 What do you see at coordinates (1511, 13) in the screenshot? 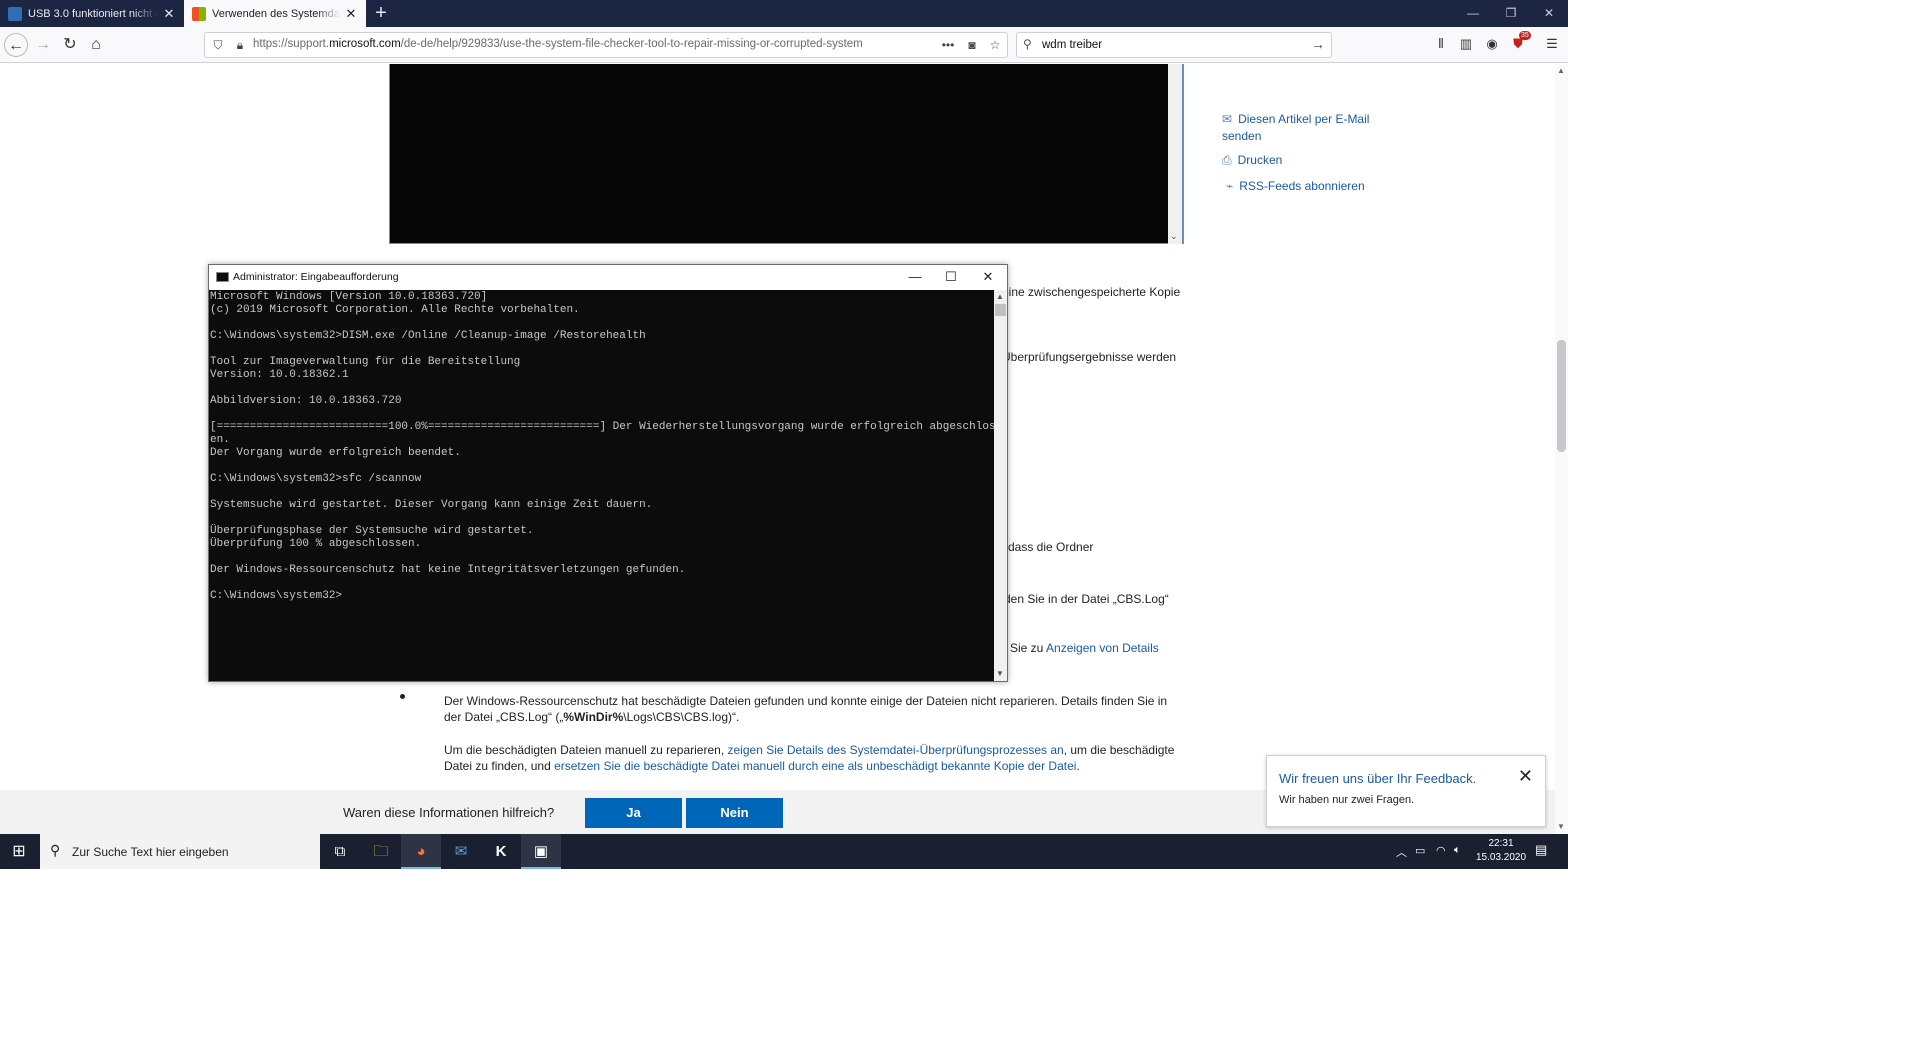
I see `restore-window-icon: ❐` at bounding box center [1511, 13].